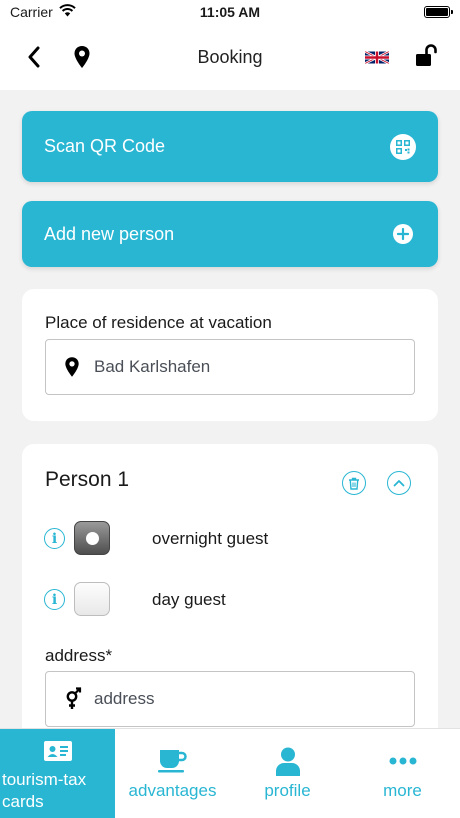 The image size is (460, 818). Describe the element at coordinates (172, 790) in the screenshot. I see `tab-label: advantages` at that location.